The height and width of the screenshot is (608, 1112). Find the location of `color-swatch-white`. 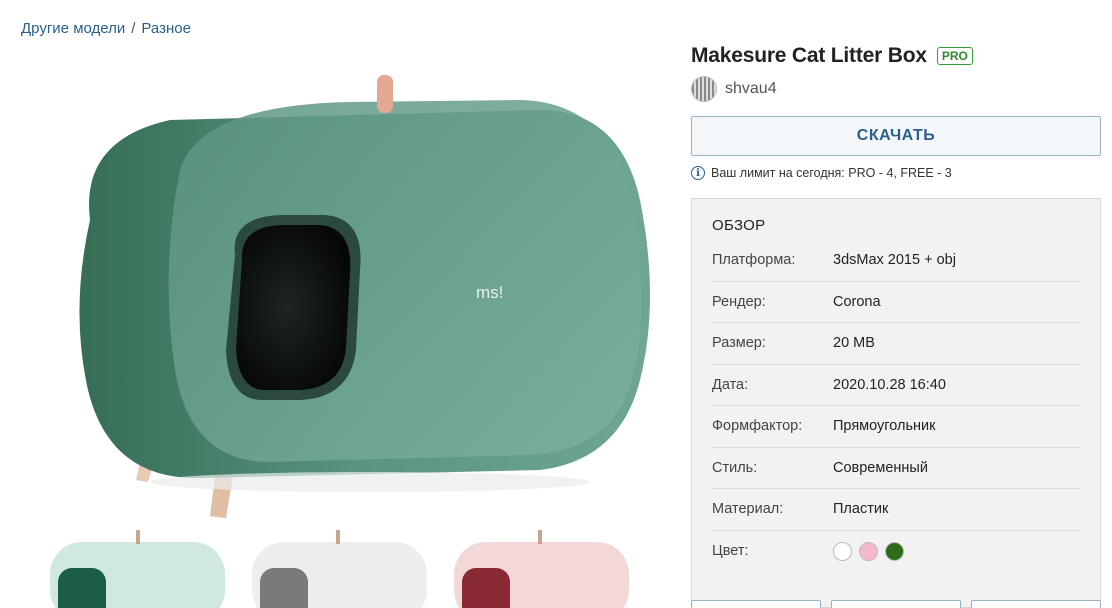

color-swatch-white is located at coordinates (842, 551).